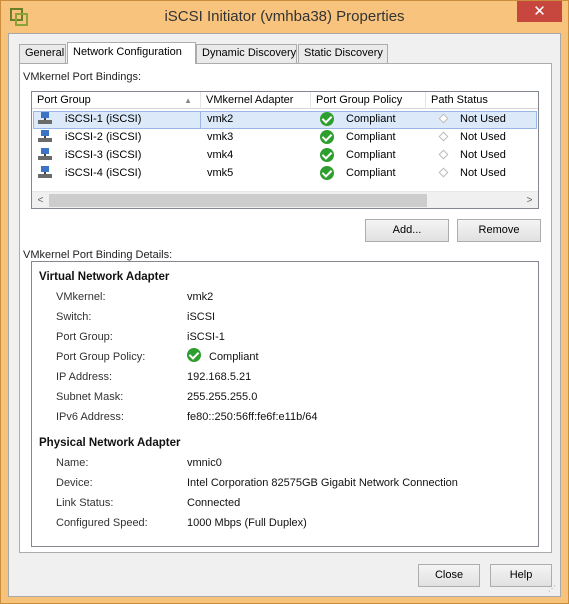 The height and width of the screenshot is (604, 569). What do you see at coordinates (82, 77) in the screenshot?
I see `port-bindings-label: VMkernel Port Bindings:` at bounding box center [82, 77].